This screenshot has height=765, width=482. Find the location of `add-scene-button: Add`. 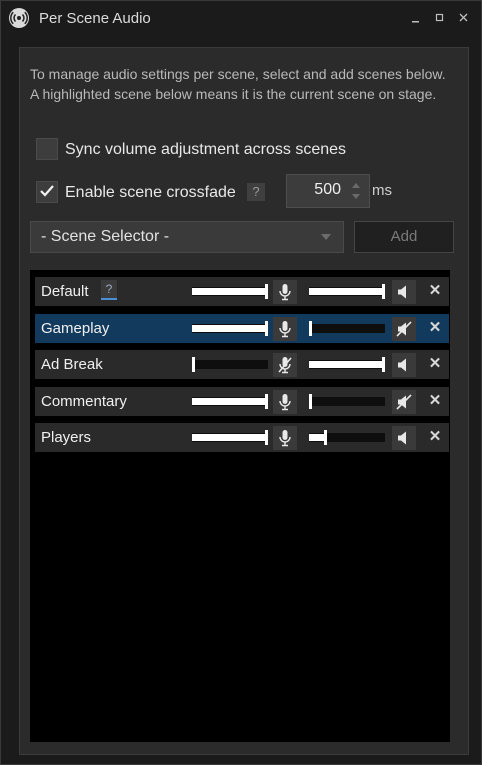

add-scene-button: Add is located at coordinates (404, 237).